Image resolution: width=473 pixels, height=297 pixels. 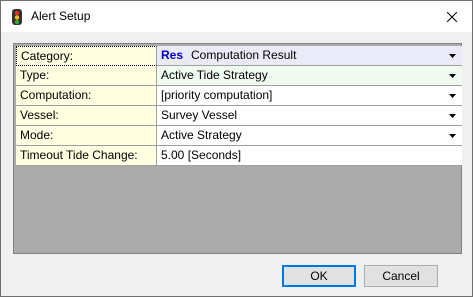 What do you see at coordinates (401, 276) in the screenshot?
I see `cancel-button: Cancel` at bounding box center [401, 276].